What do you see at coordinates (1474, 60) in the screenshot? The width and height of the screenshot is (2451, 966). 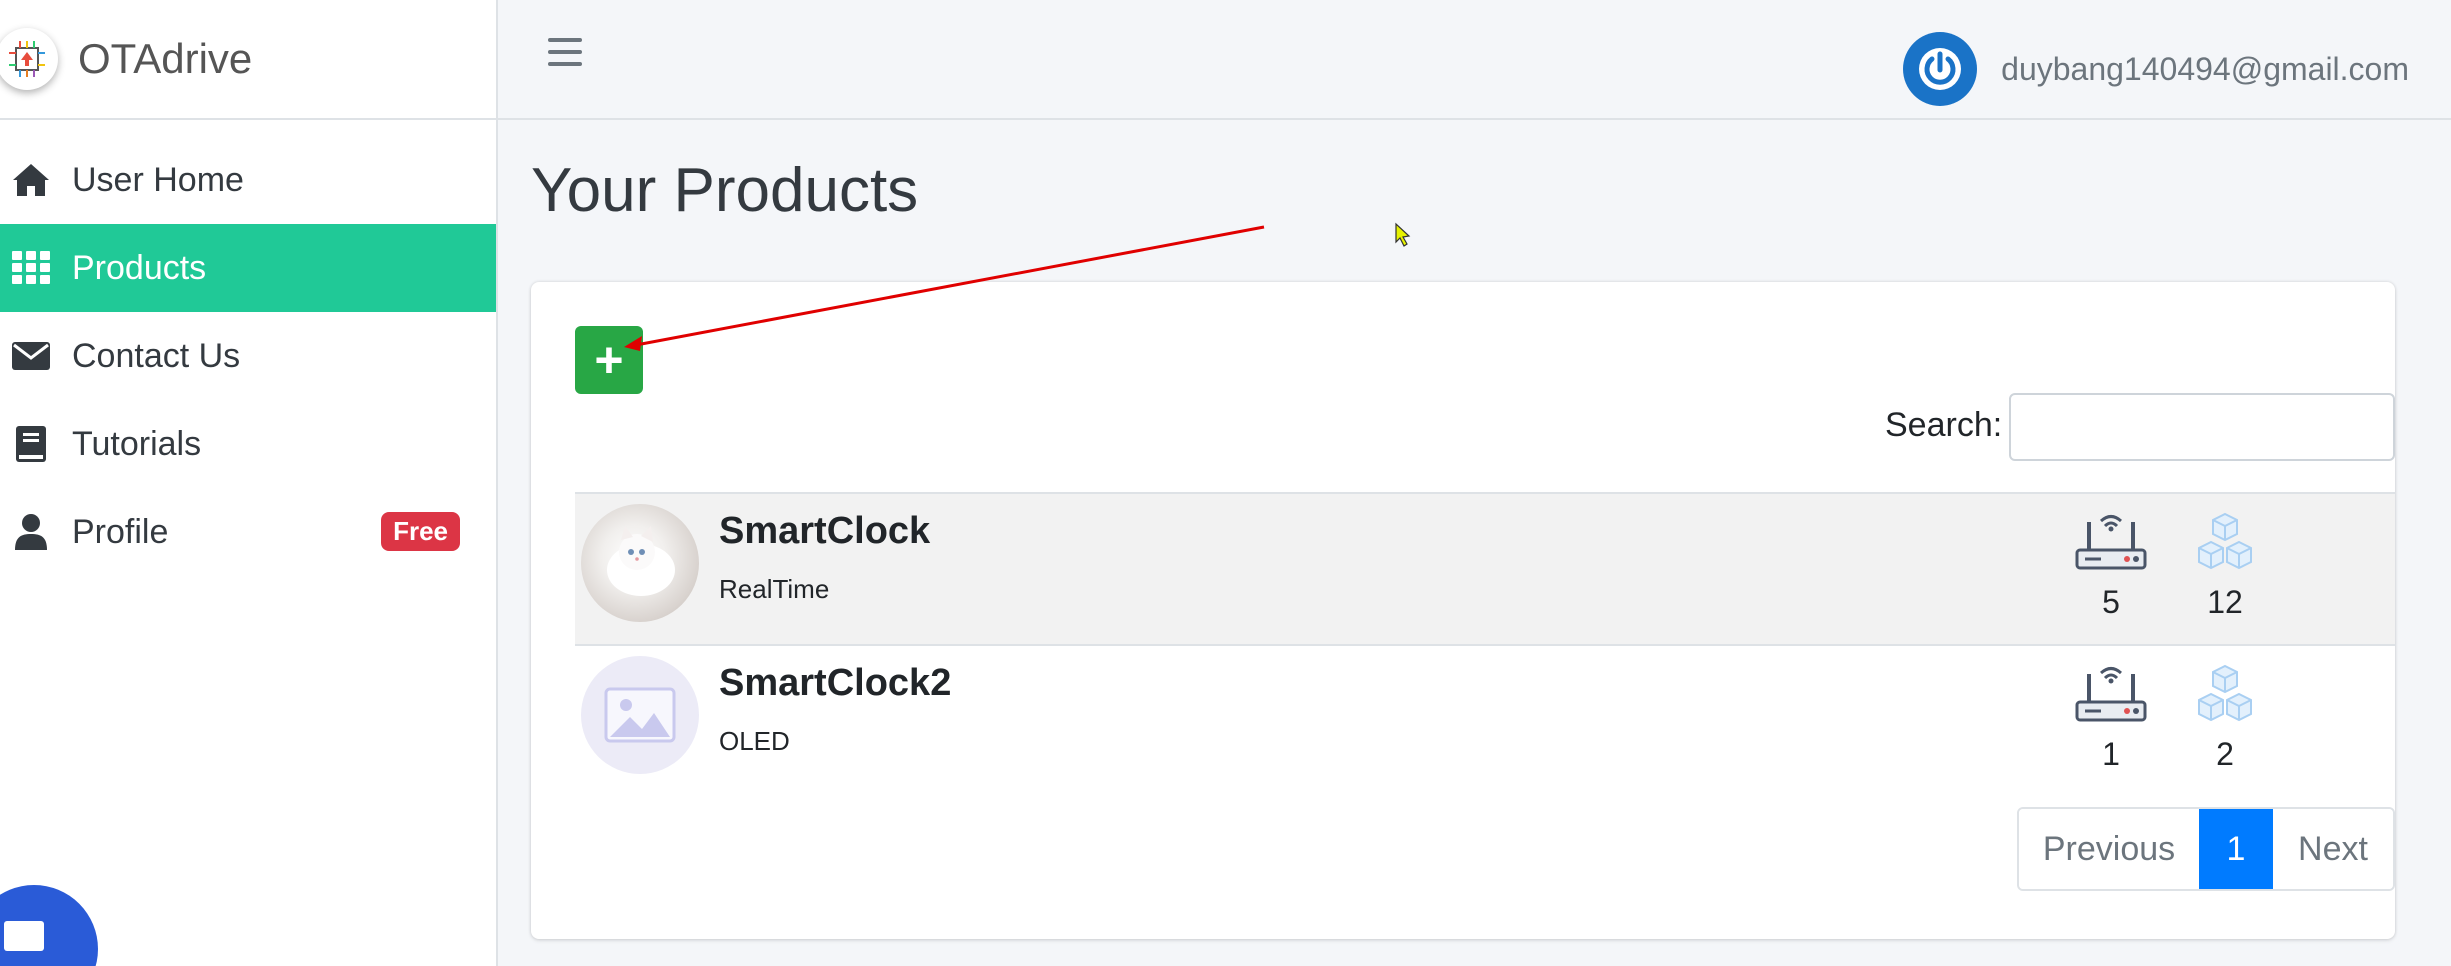 I see `top-navbar: duybang140494@gmail.com` at bounding box center [1474, 60].